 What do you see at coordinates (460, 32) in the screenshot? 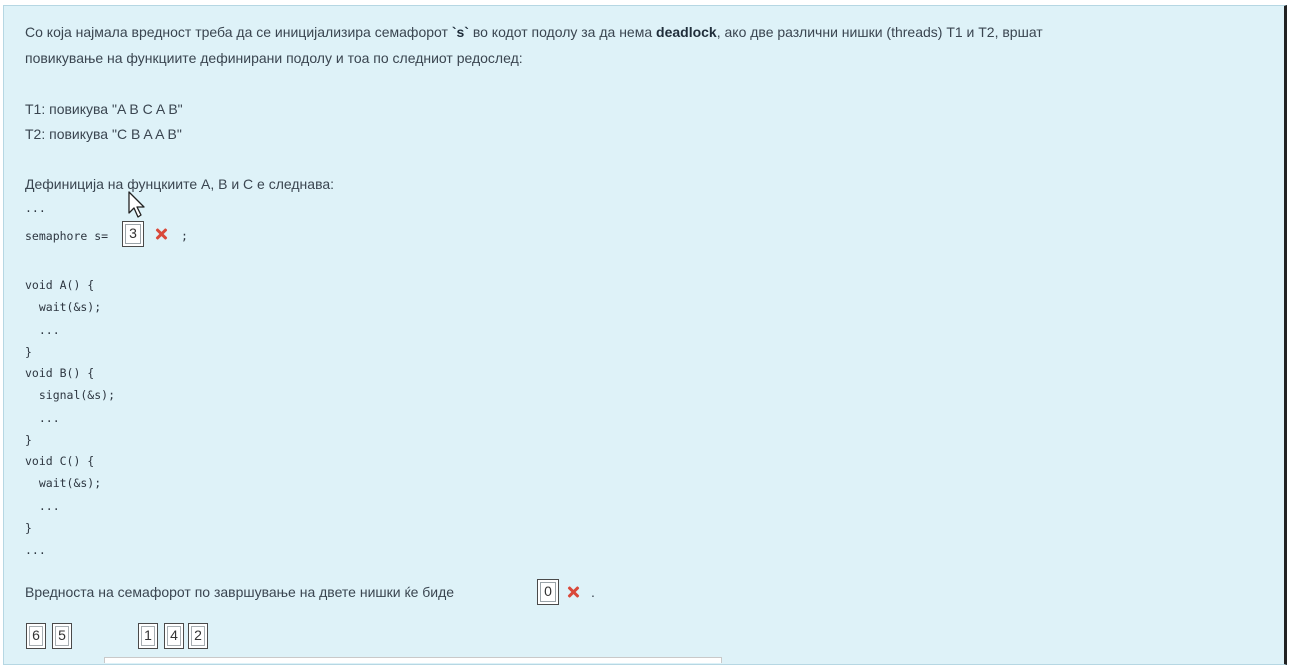
I see `semaphore-name: `s`` at bounding box center [460, 32].